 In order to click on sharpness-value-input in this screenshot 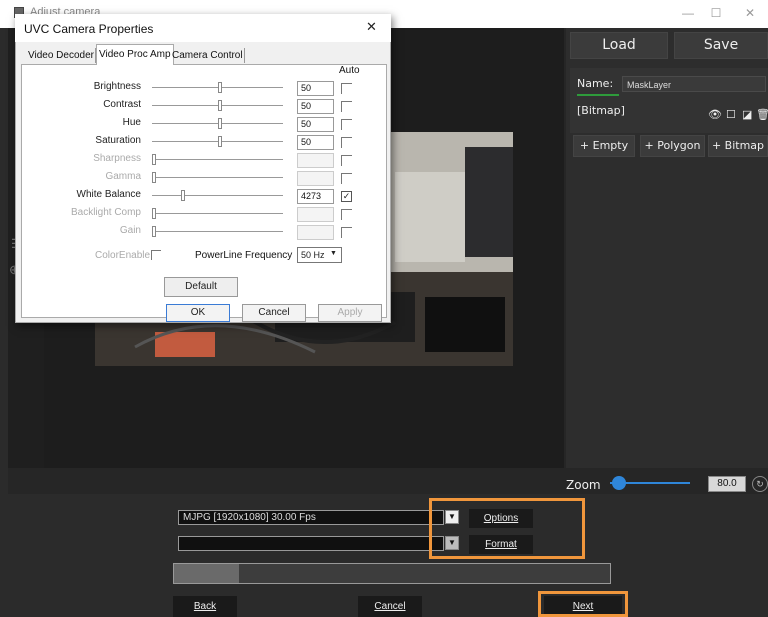, I will do `click(315, 160)`.